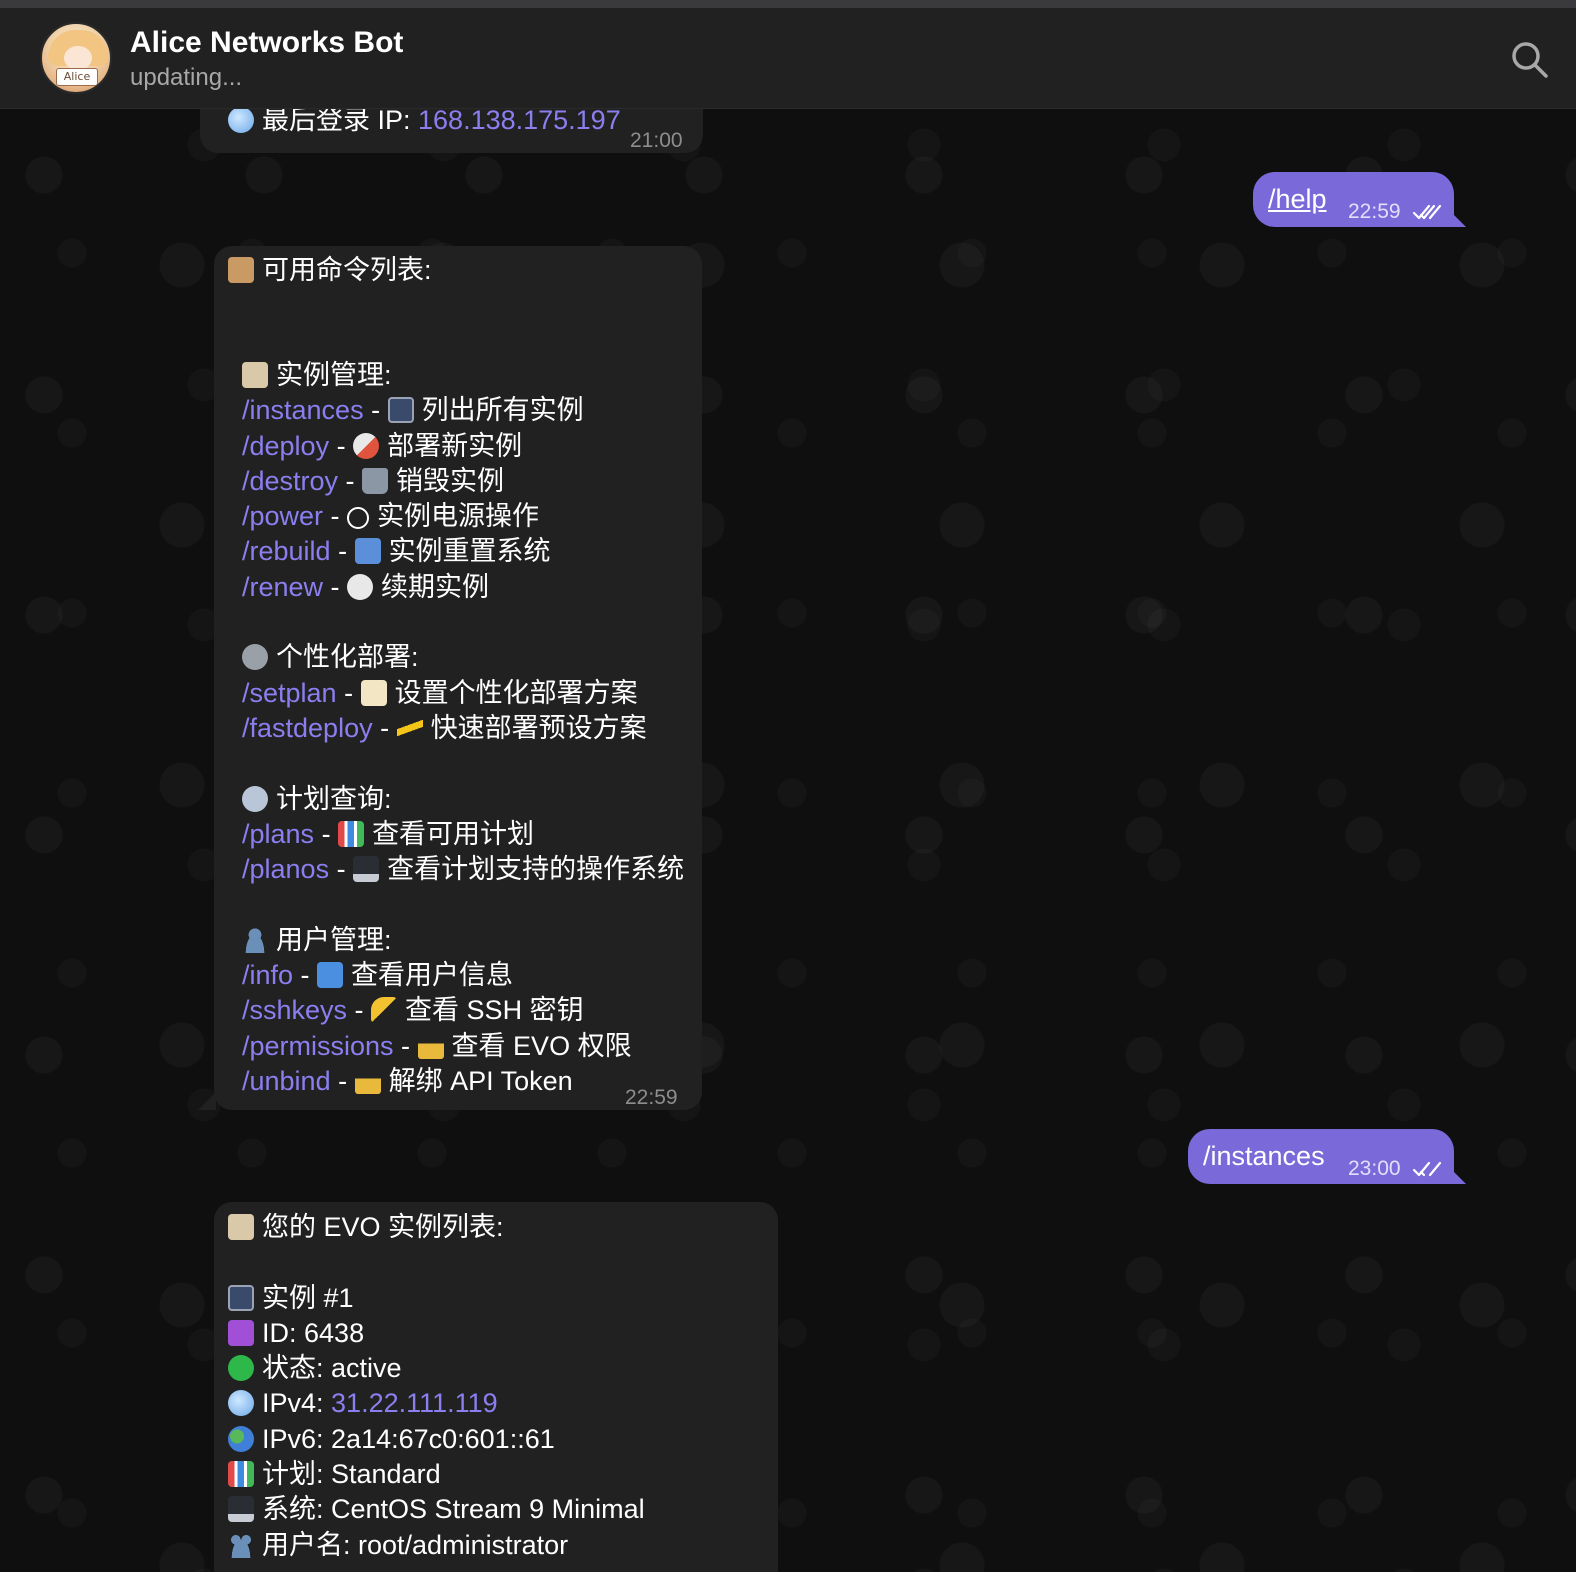  I want to click on avatar-face, so click(78, 58).